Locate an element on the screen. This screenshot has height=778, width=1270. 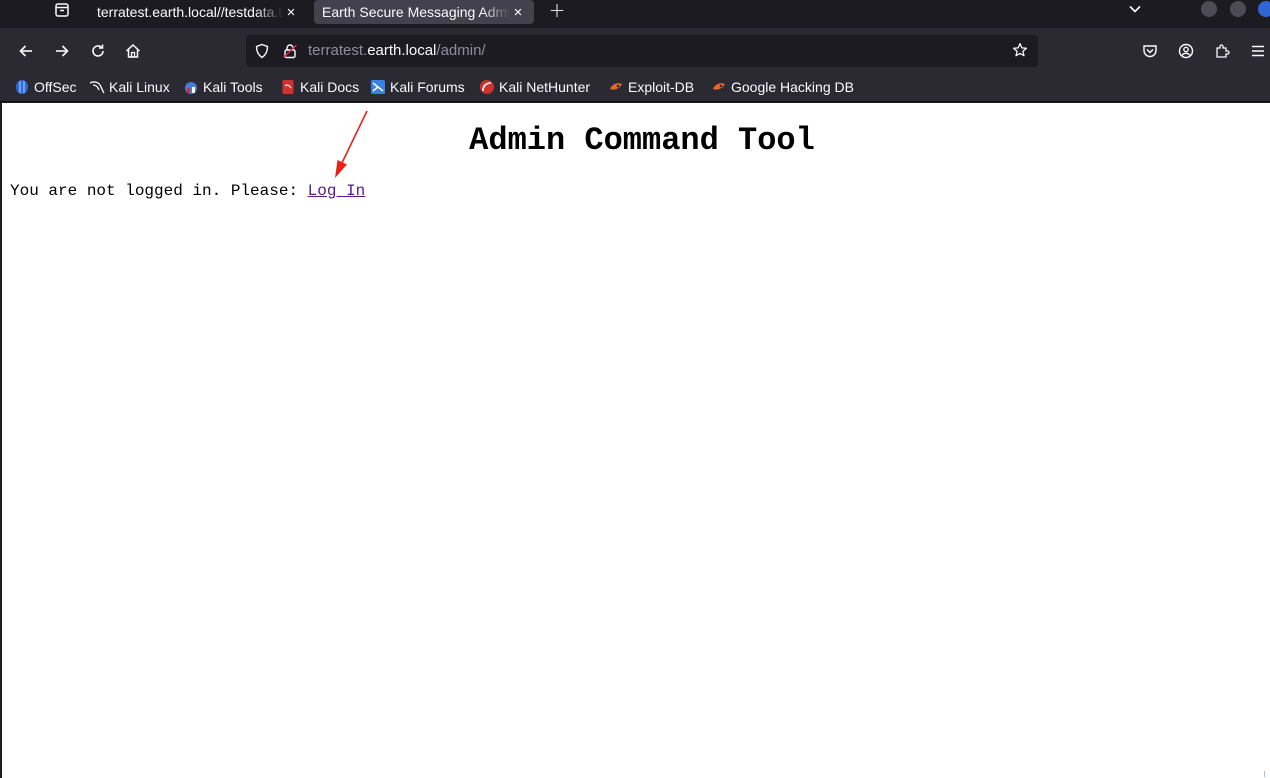
list-all-tabs-button is located at coordinates (1135, 9).